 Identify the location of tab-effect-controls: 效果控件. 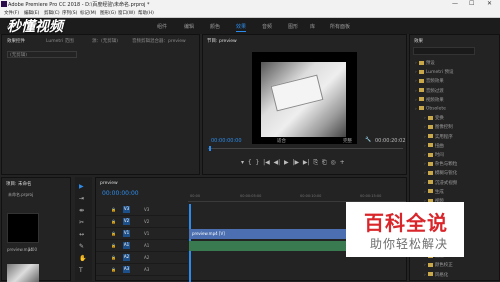
(16, 41).